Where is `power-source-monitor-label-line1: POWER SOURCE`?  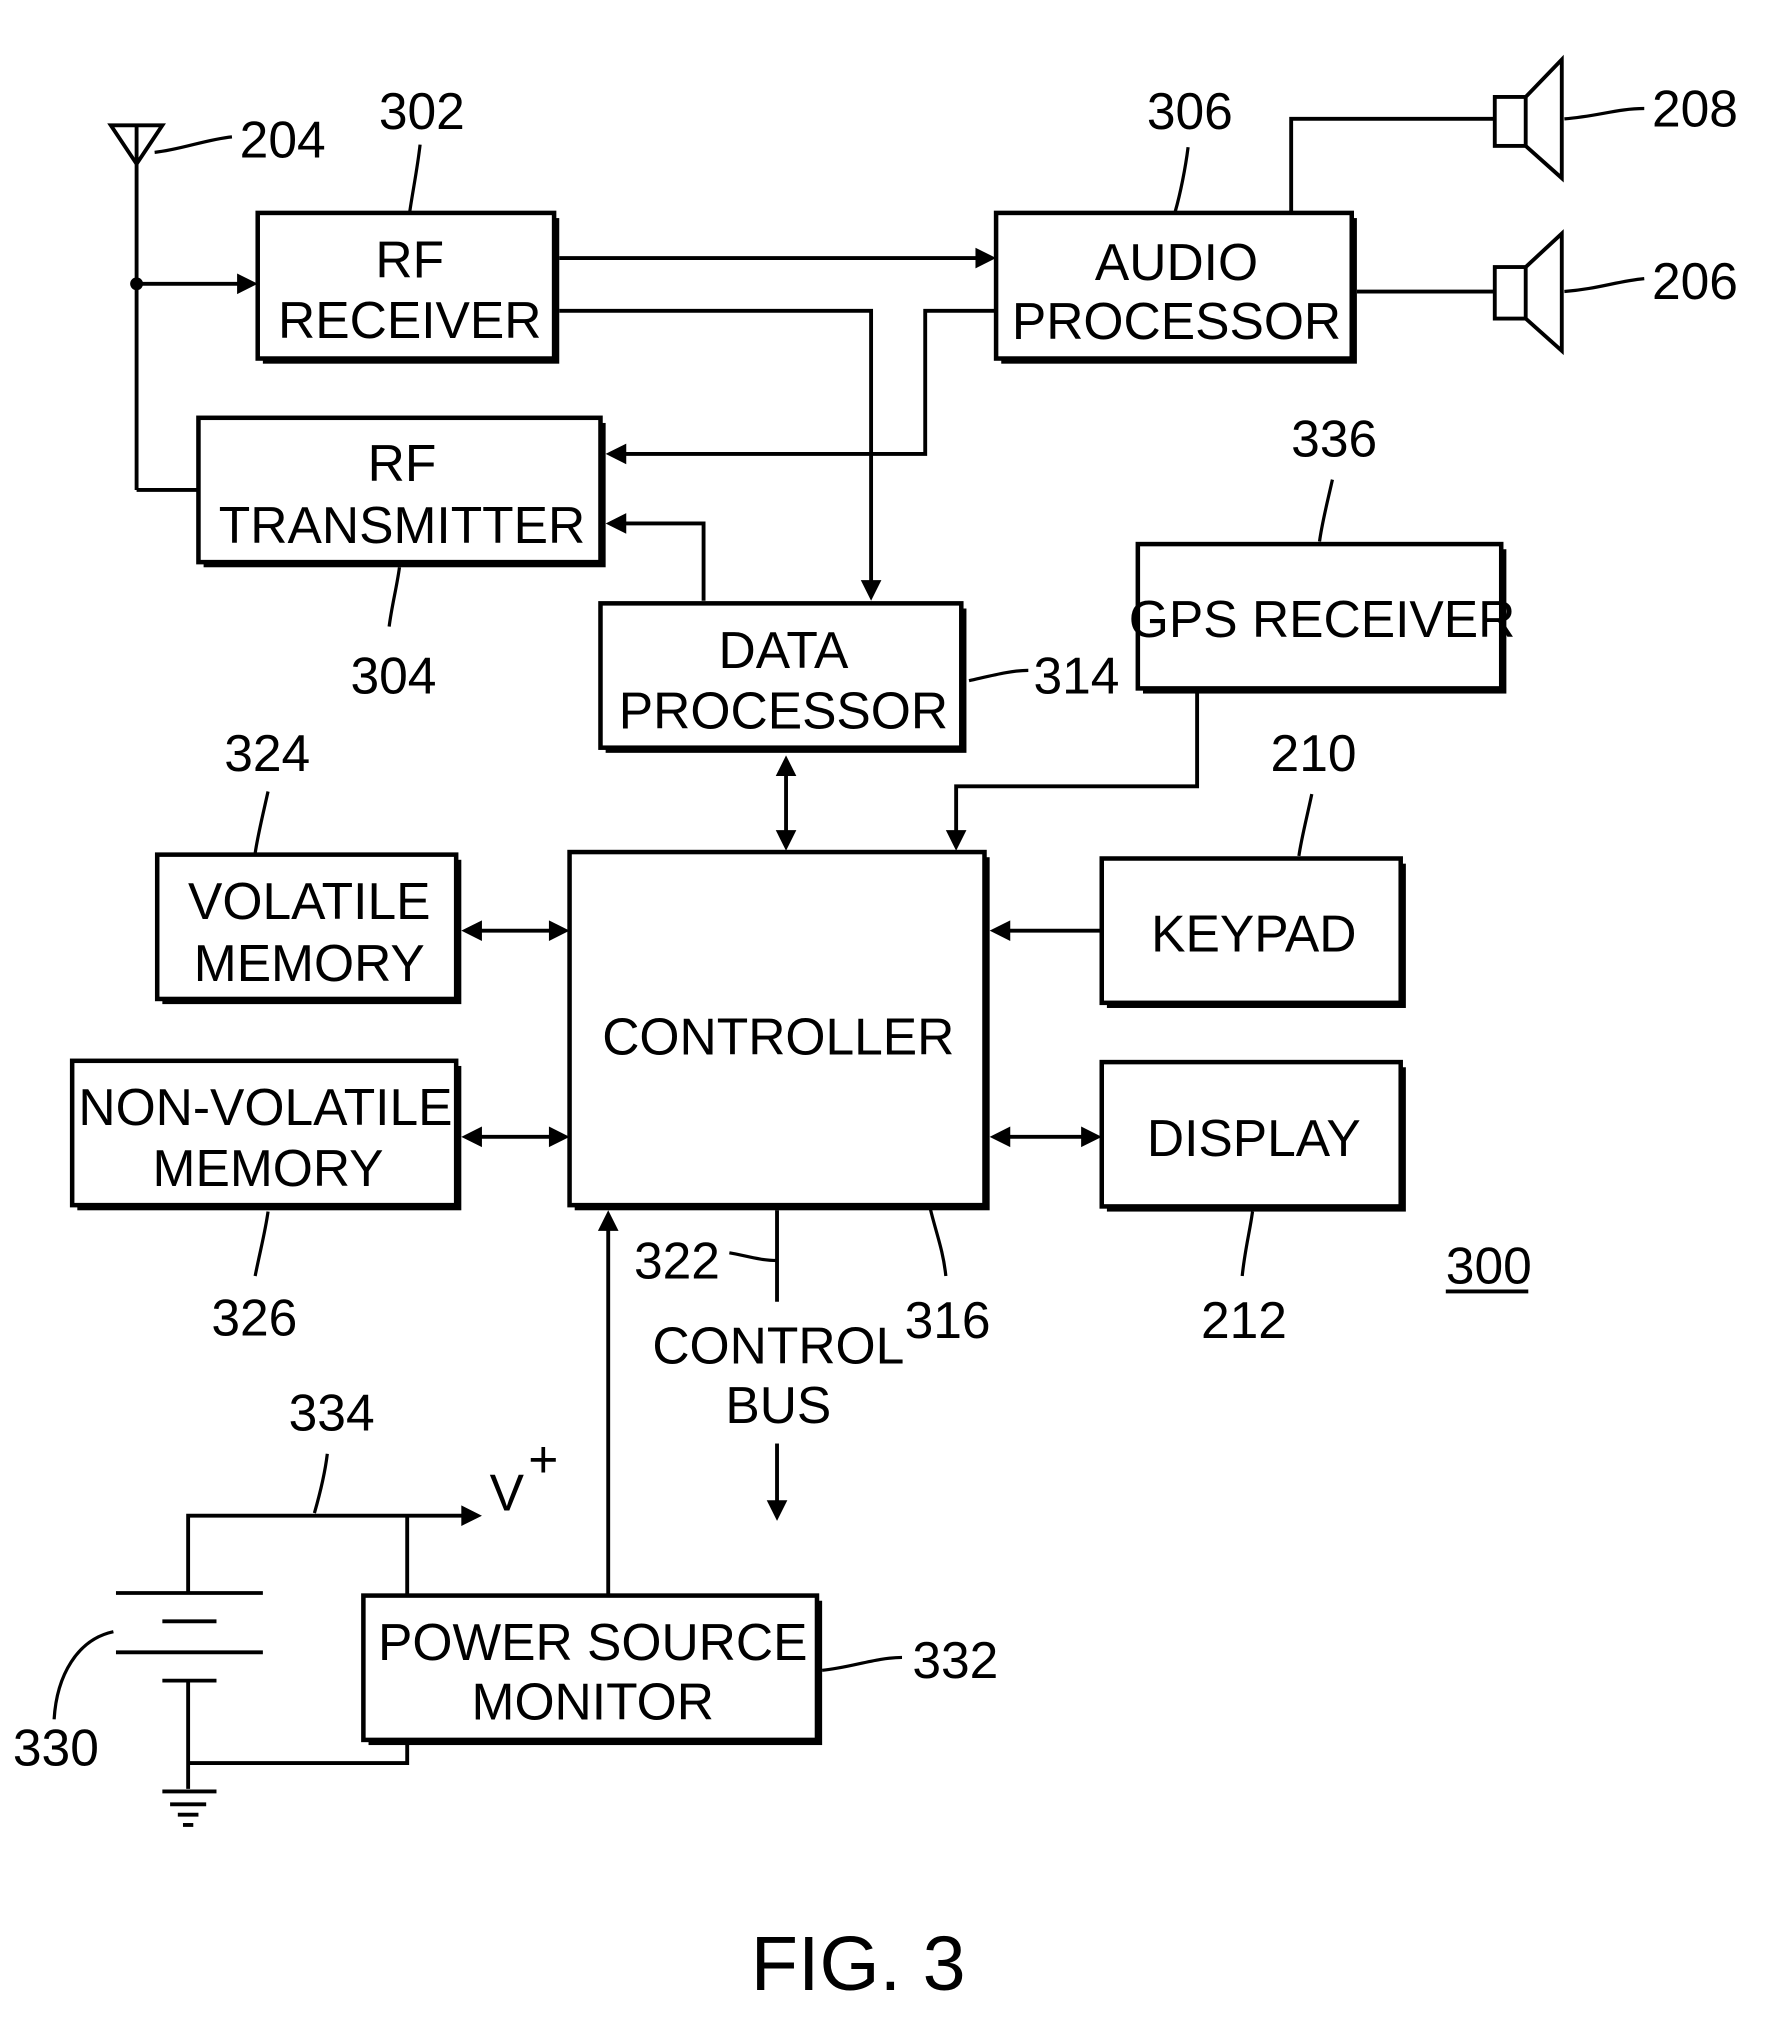 power-source-monitor-label-line1: POWER SOURCE is located at coordinates (592, 1642).